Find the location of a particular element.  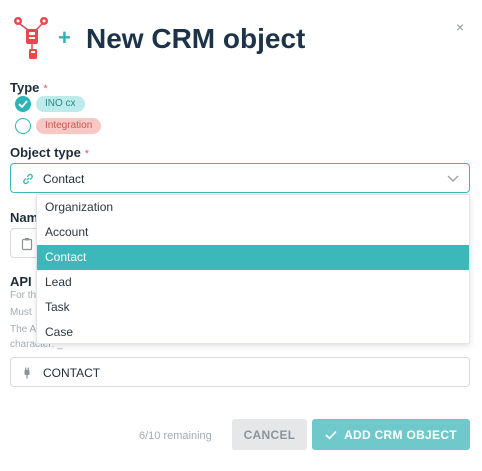

add-crm-object-label: ADD CRM OBJECT is located at coordinates (400, 434).